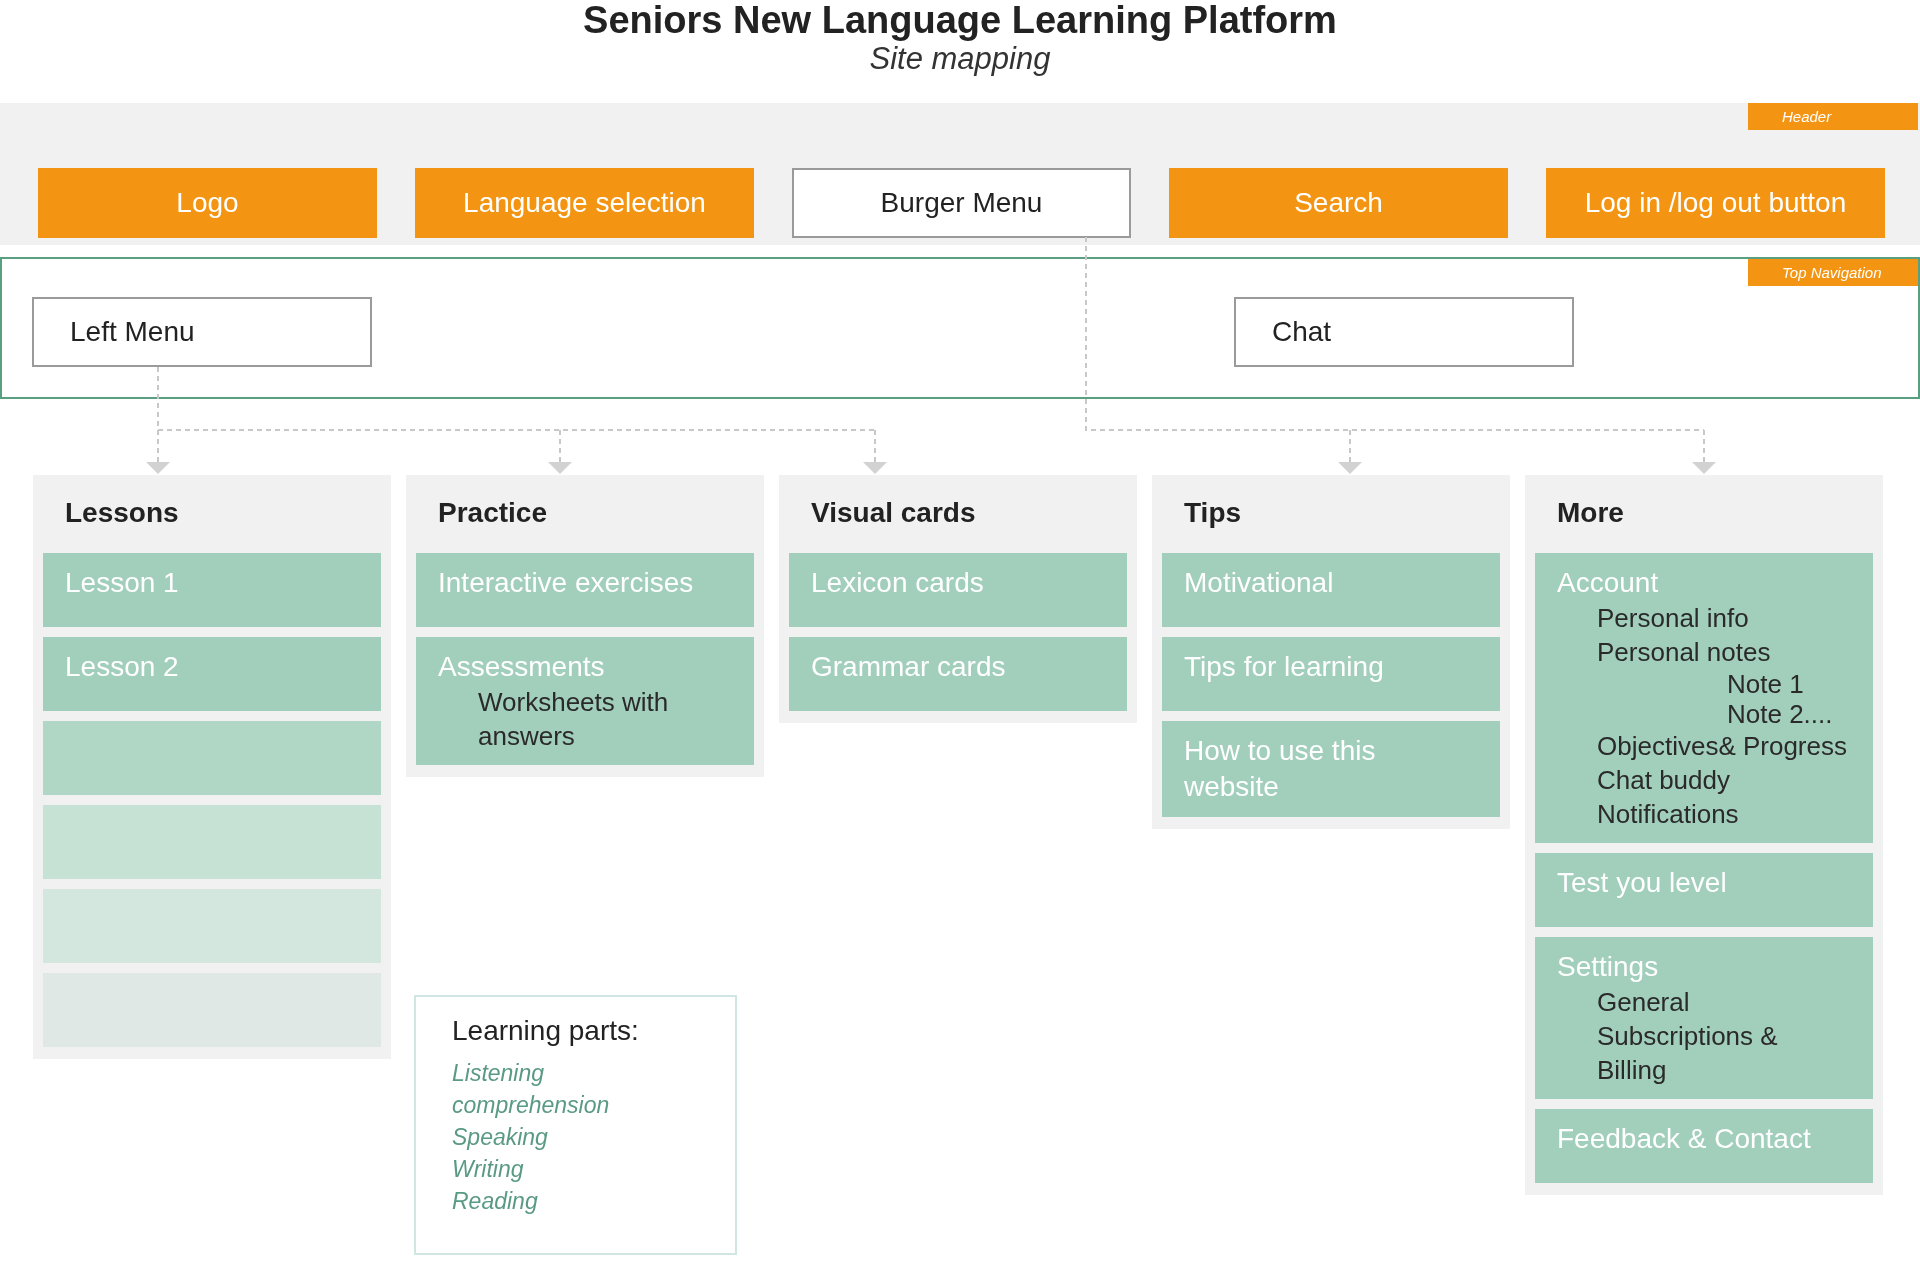 Image resolution: width=1920 pixels, height=1283 pixels. Describe the element at coordinates (1280, 769) in the screenshot. I see `page-label: How to use this website` at that location.